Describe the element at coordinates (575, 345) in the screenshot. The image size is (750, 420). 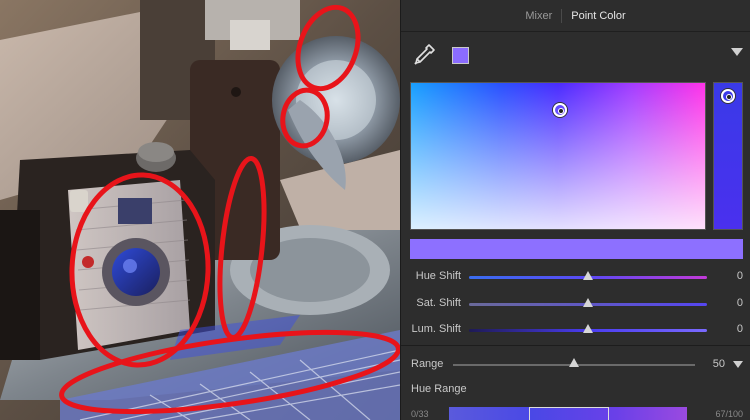
I see `section-divider` at that location.